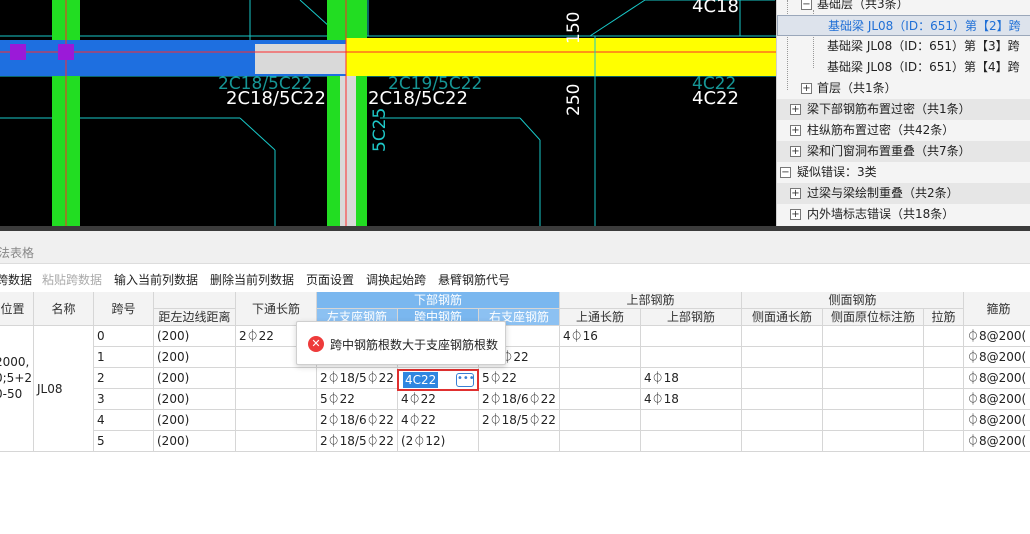  I want to click on col-header-stirrup: 箍筋, so click(997, 309).